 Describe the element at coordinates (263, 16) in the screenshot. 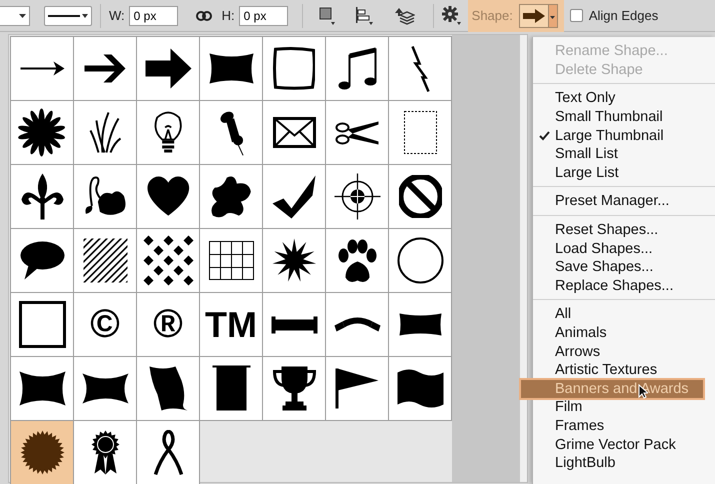

I see `height-field: 0 px` at that location.